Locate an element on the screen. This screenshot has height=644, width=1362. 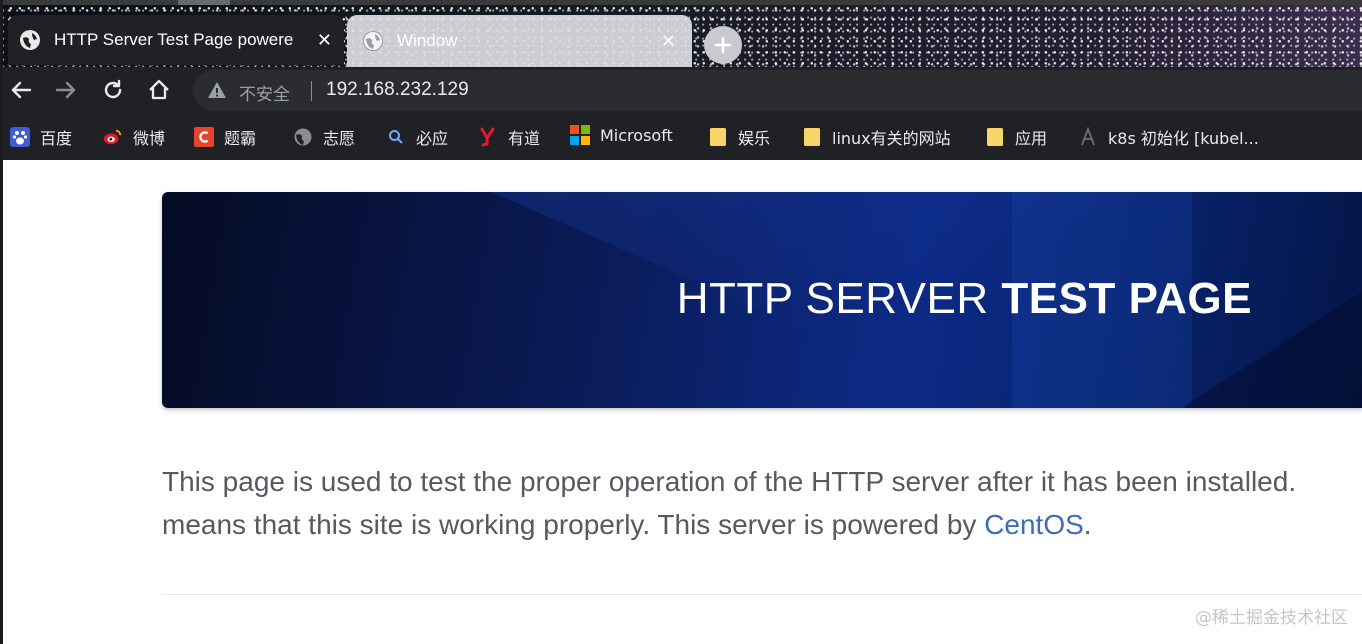
bookmark-c: 题霸 is located at coordinates (225, 137).